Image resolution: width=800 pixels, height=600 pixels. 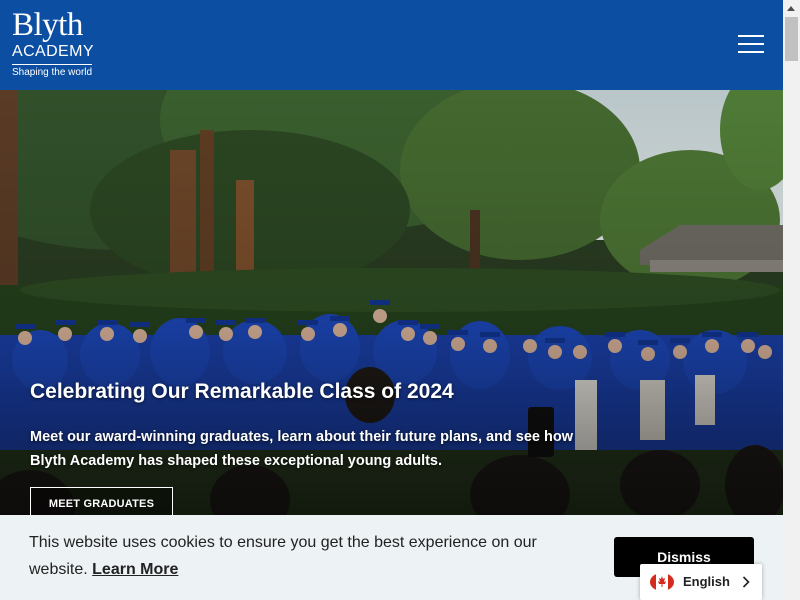 I want to click on logo-wordmark: Blyth, so click(x=47, y=25).